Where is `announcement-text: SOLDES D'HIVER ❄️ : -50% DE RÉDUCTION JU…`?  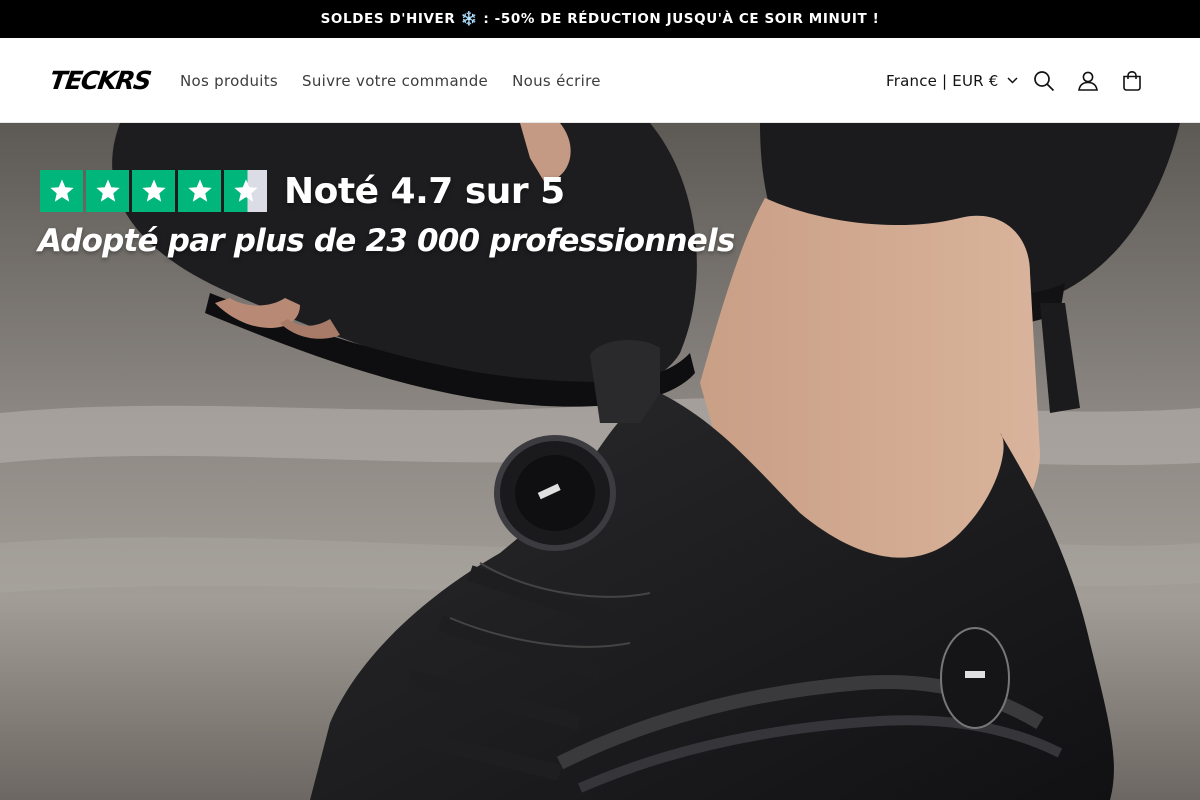 announcement-text: SOLDES D'HIVER ❄️ : -50% DE RÉDUCTION JU… is located at coordinates (600, 19).